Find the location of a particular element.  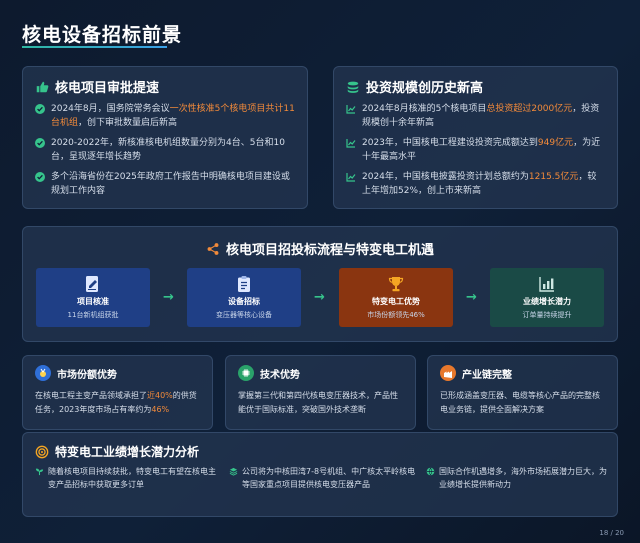

step-3-sub: 市场份额领先46% is located at coordinates (396, 315).